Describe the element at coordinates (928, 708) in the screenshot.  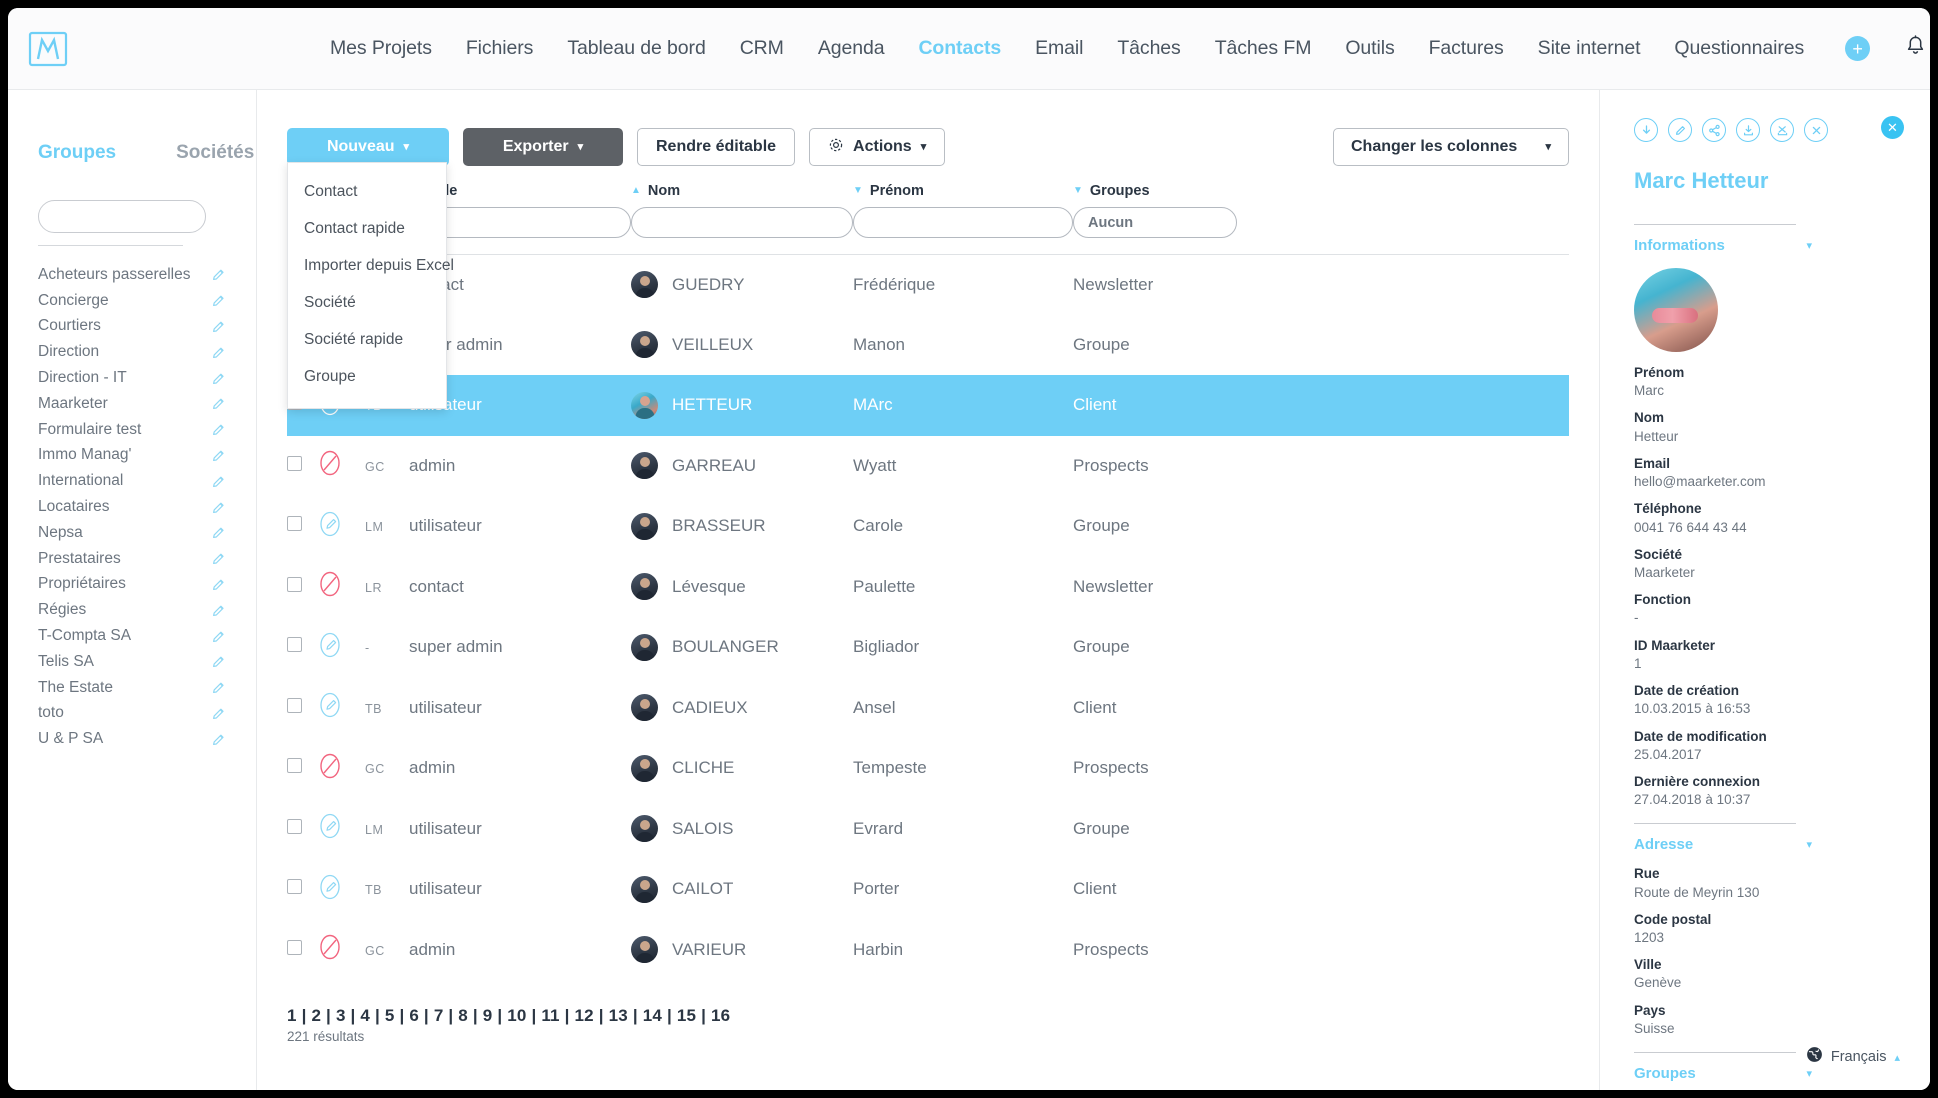
I see `table-row: TB utilisateur CADIEUX Ansel Client` at that location.